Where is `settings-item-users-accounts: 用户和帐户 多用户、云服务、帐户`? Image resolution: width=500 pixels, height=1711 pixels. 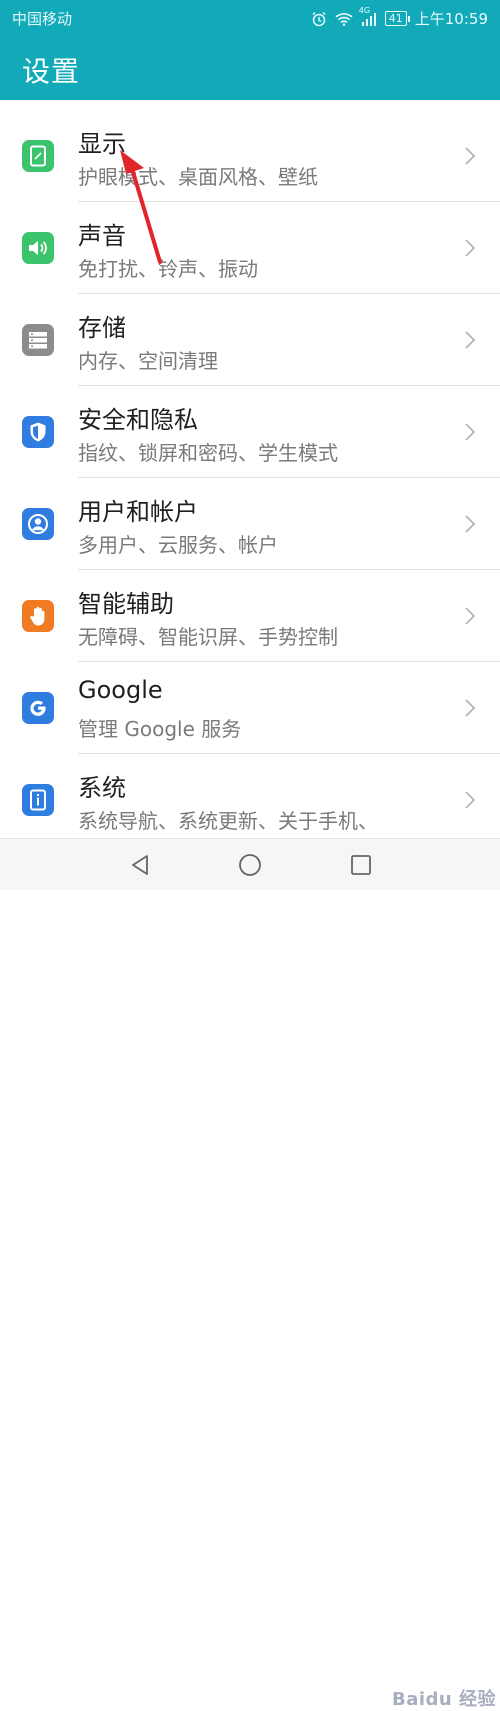
settings-item-users-accounts: 用户和帐户 多用户、云服务、帐户 is located at coordinates (250, 524).